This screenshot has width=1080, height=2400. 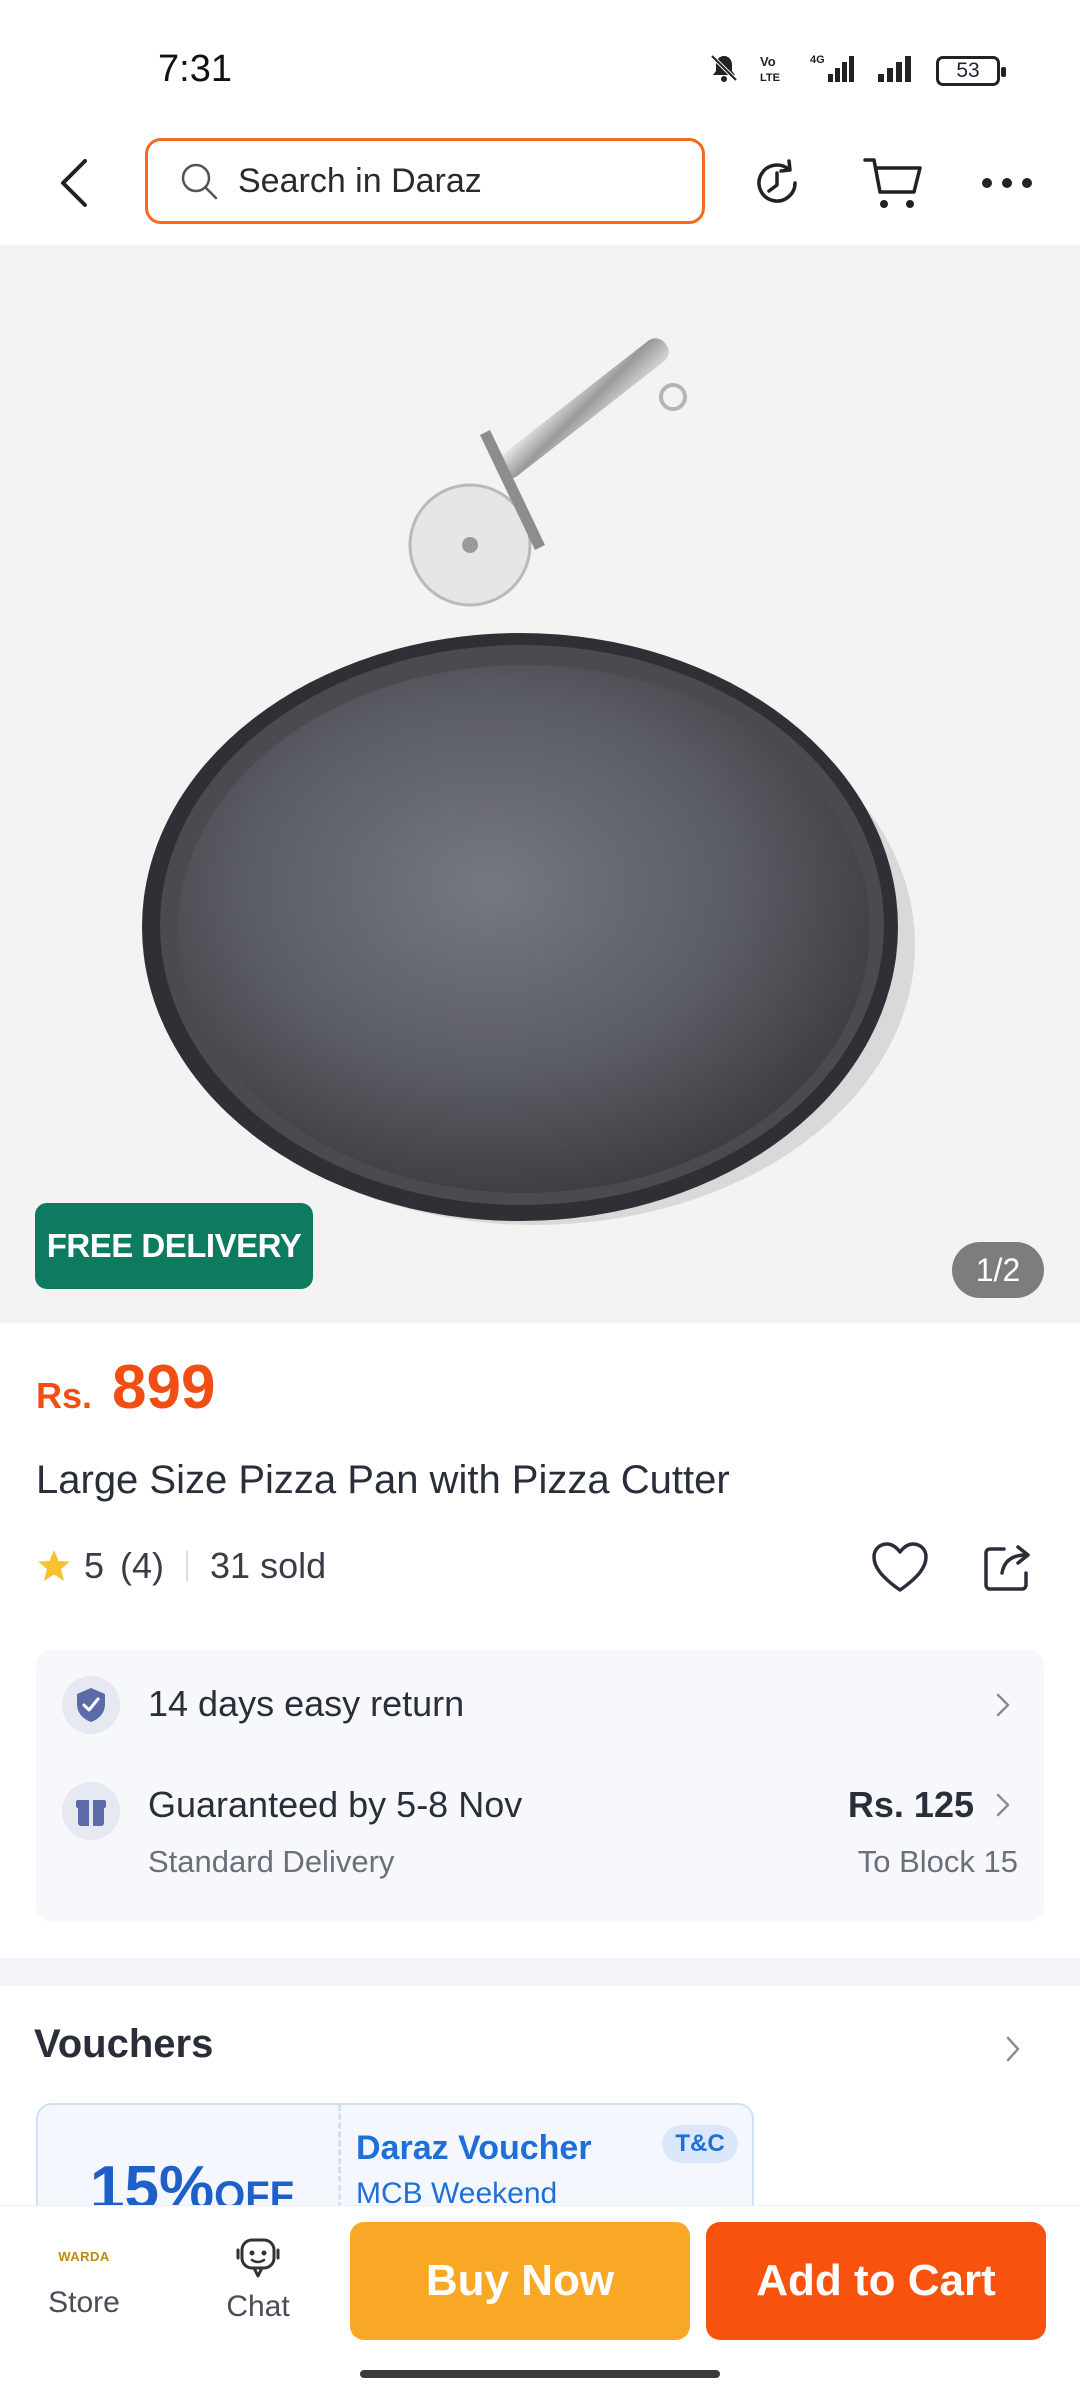 I want to click on return-policy-row: 14 days easy return, so click(x=540, y=1705).